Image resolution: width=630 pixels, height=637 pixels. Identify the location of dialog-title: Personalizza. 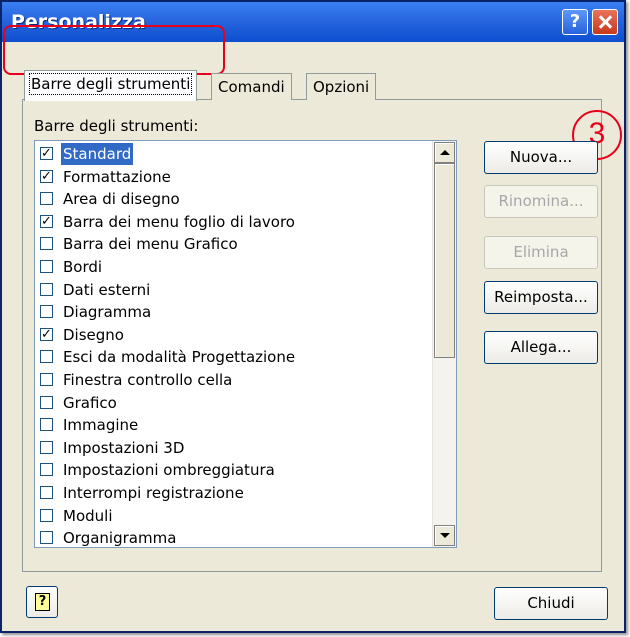
(78, 22).